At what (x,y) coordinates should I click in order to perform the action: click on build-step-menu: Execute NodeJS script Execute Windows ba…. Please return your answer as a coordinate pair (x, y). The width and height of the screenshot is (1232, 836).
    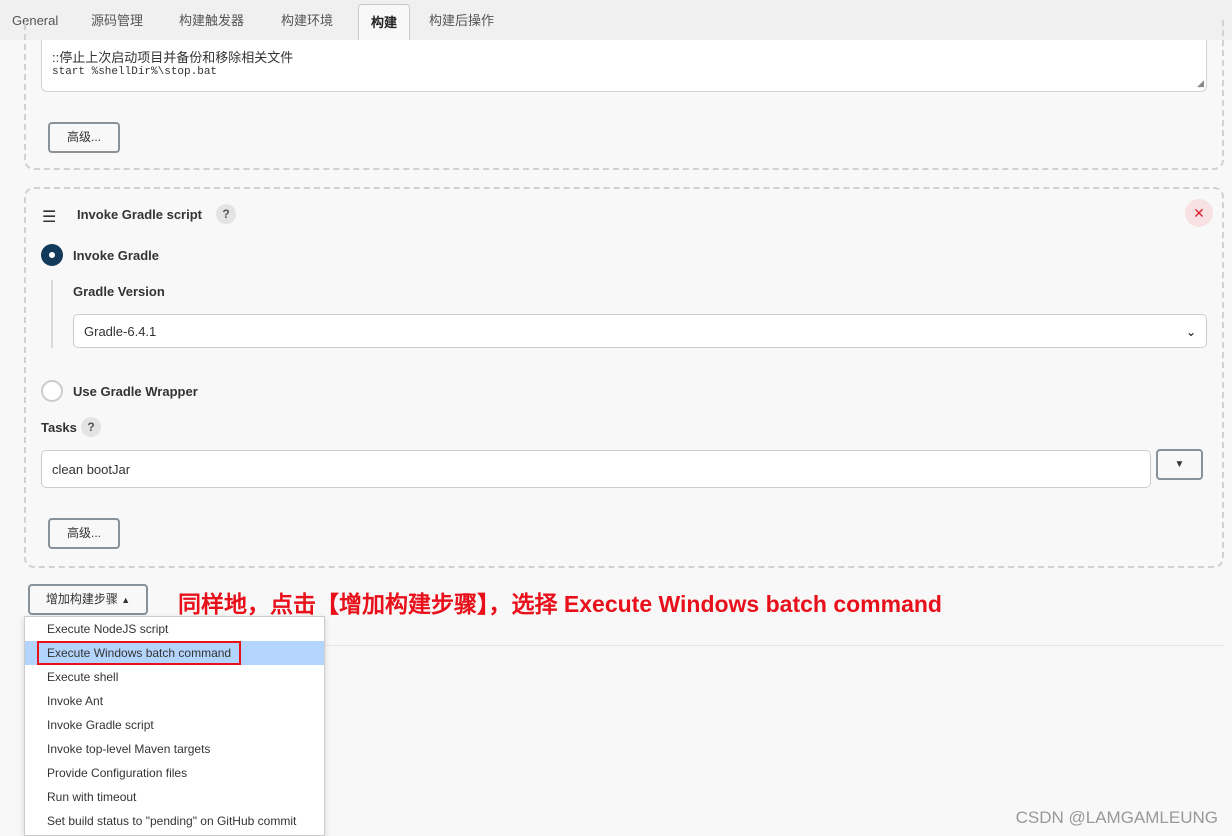
    Looking at the image, I should click on (174, 726).